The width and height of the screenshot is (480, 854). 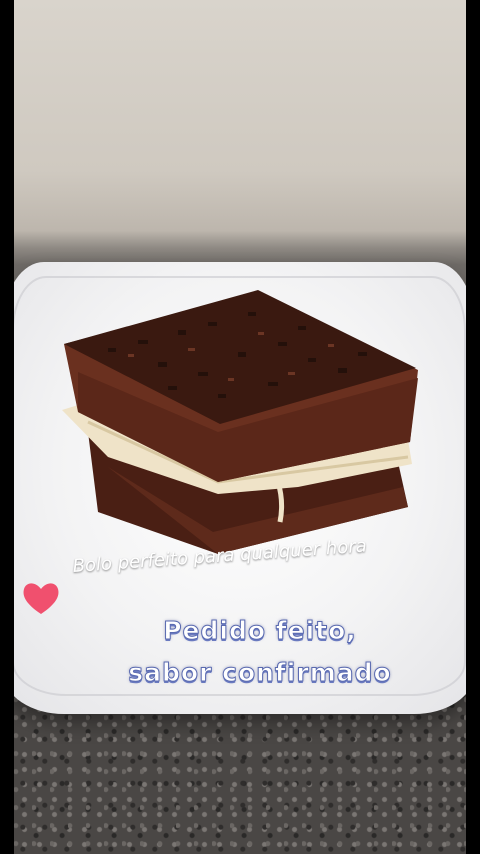 What do you see at coordinates (260, 673) in the screenshot?
I see `headline-line-2: sabor confirmado` at bounding box center [260, 673].